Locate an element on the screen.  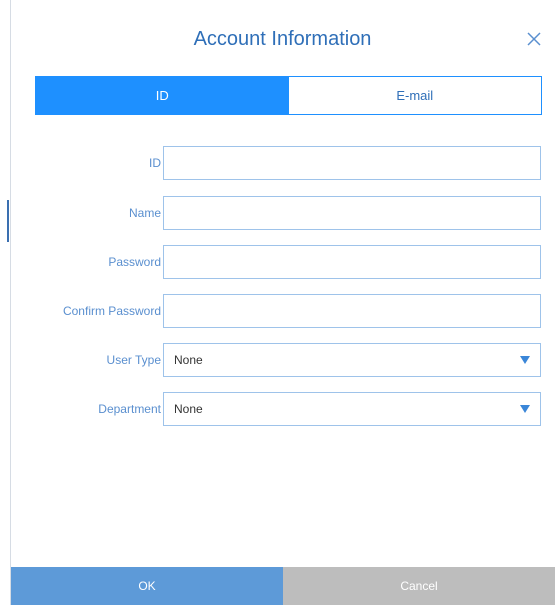
department-select: None is located at coordinates (352, 409).